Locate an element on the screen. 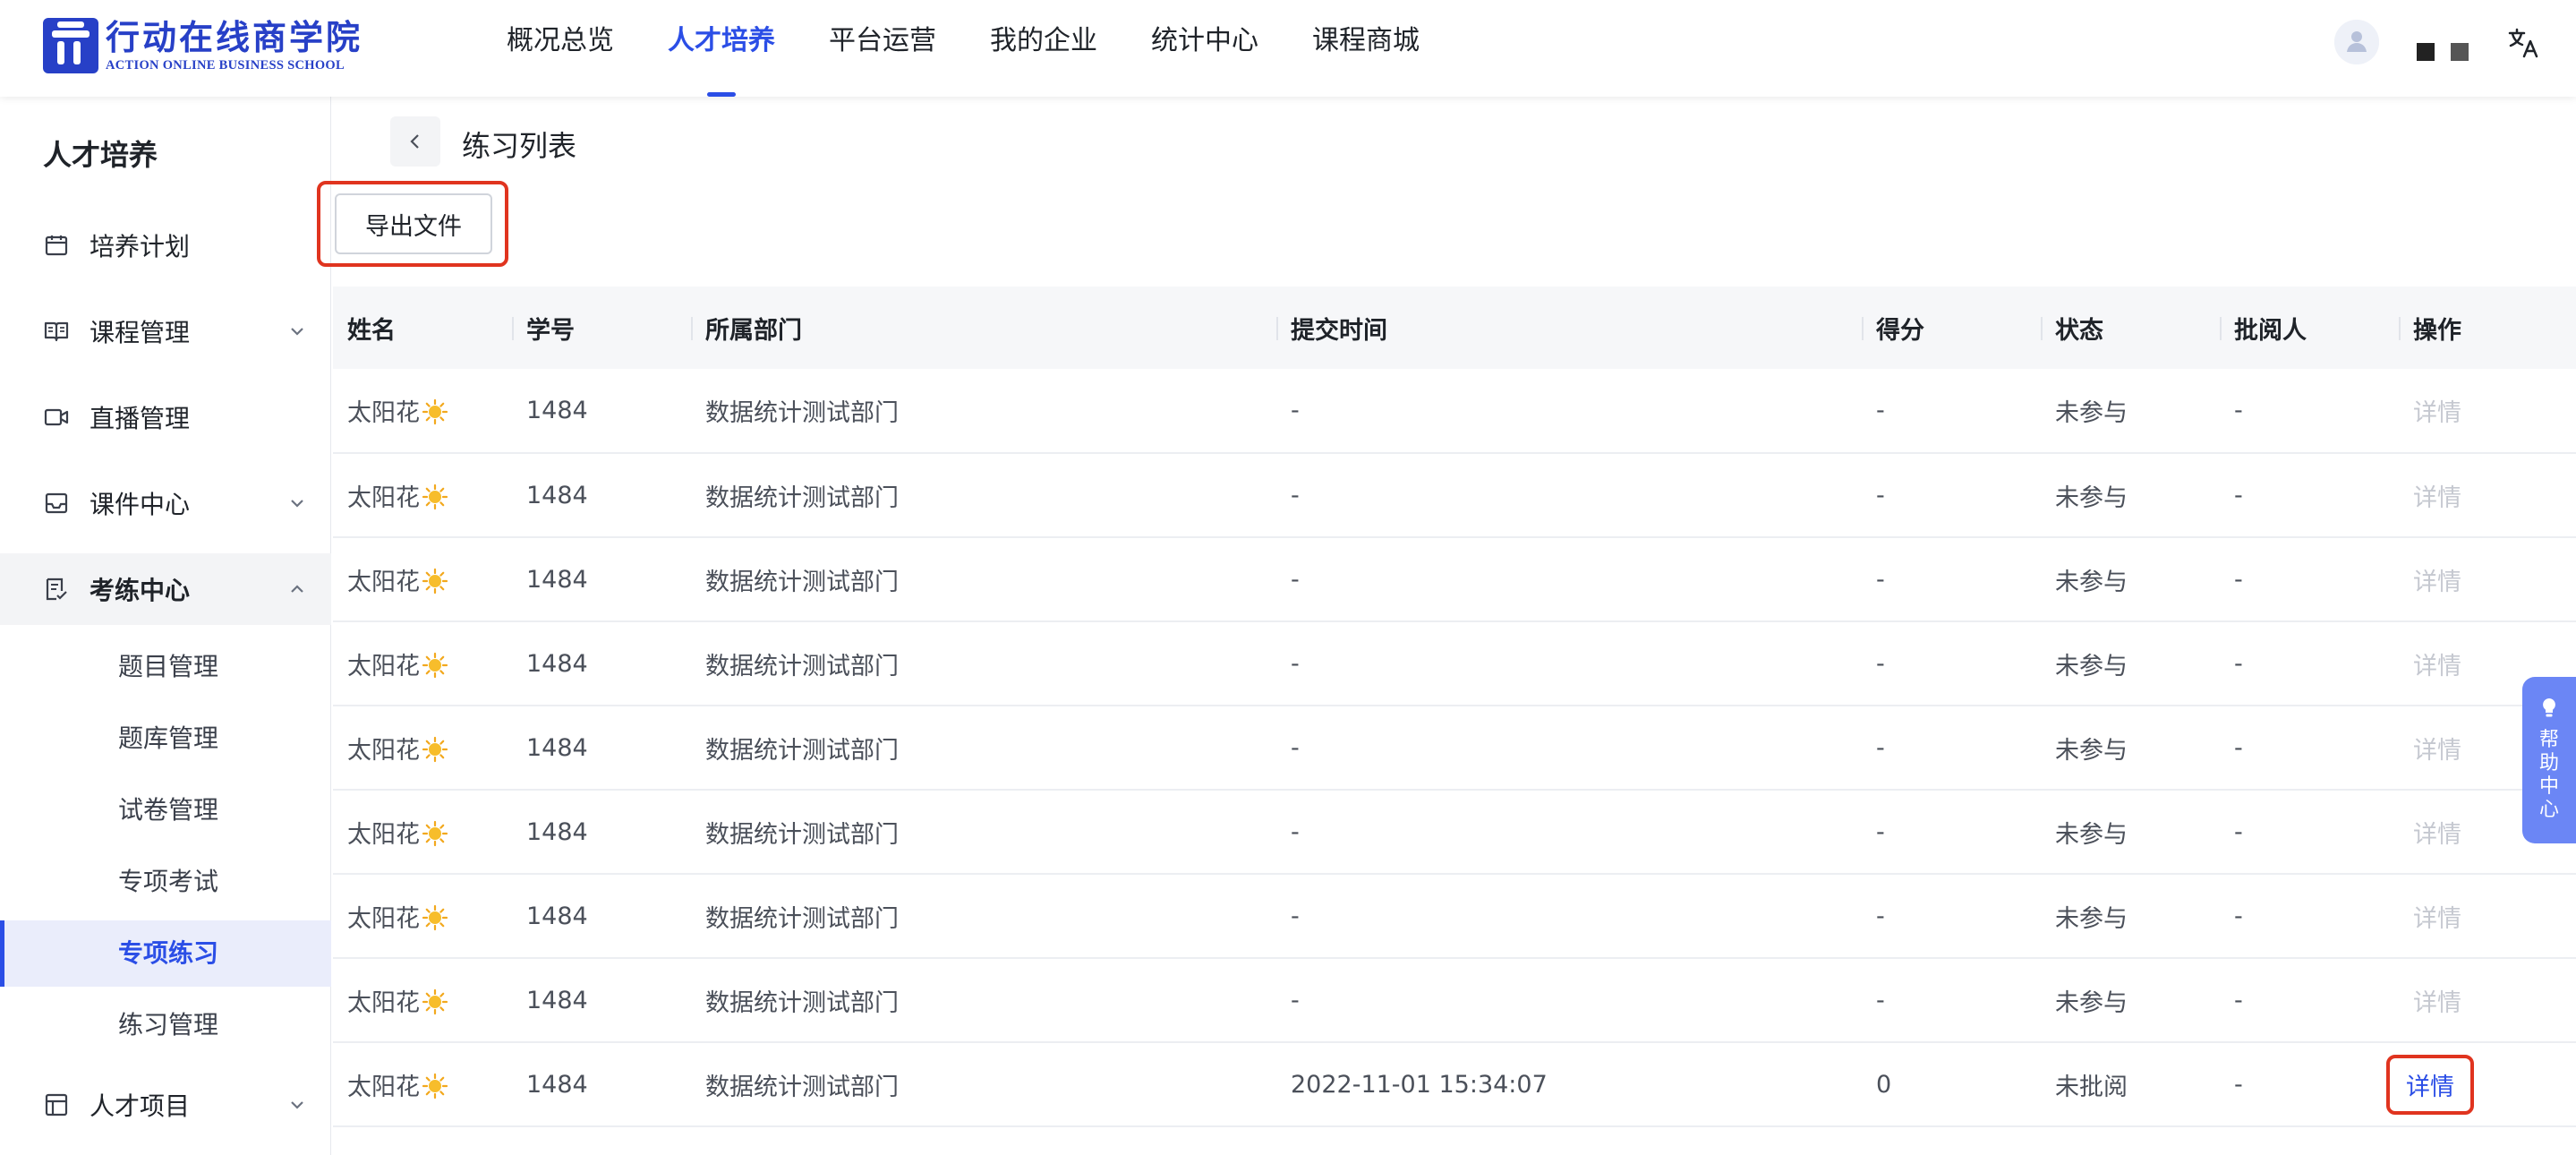 This screenshot has height=1155, width=2576. user-avatar is located at coordinates (2356, 42).